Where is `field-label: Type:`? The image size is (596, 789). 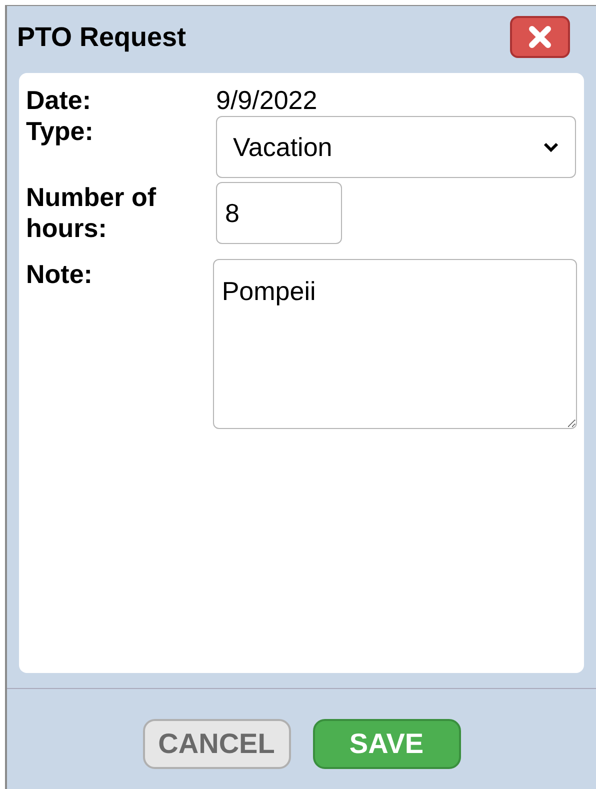 field-label: Type: is located at coordinates (60, 132).